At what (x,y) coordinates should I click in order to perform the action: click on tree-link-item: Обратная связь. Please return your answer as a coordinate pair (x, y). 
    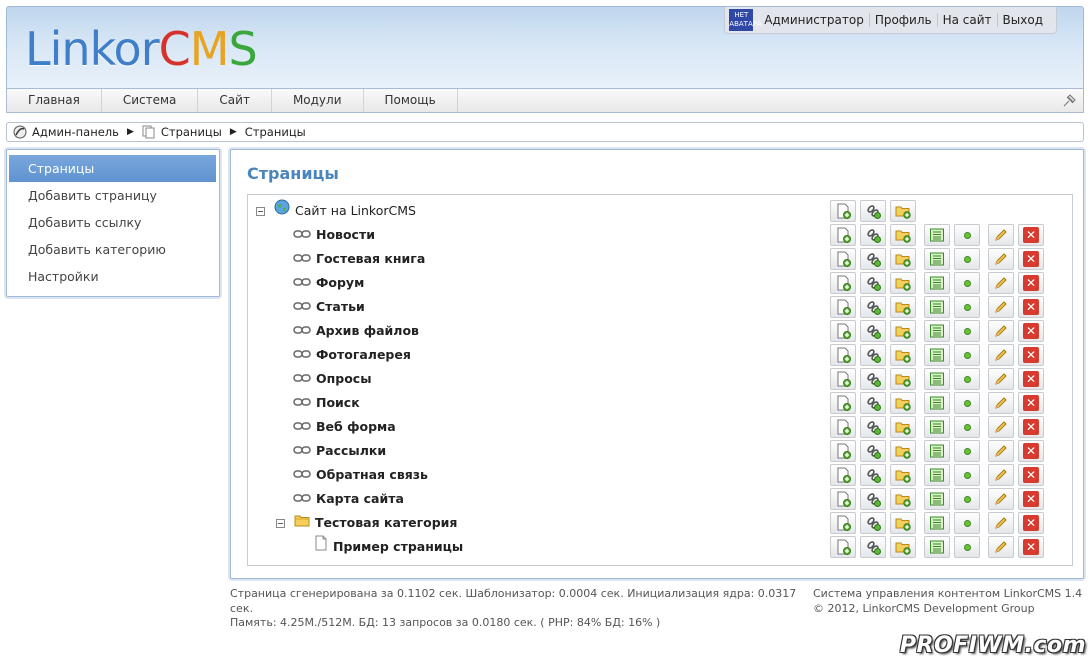
    Looking at the image, I should click on (360, 475).